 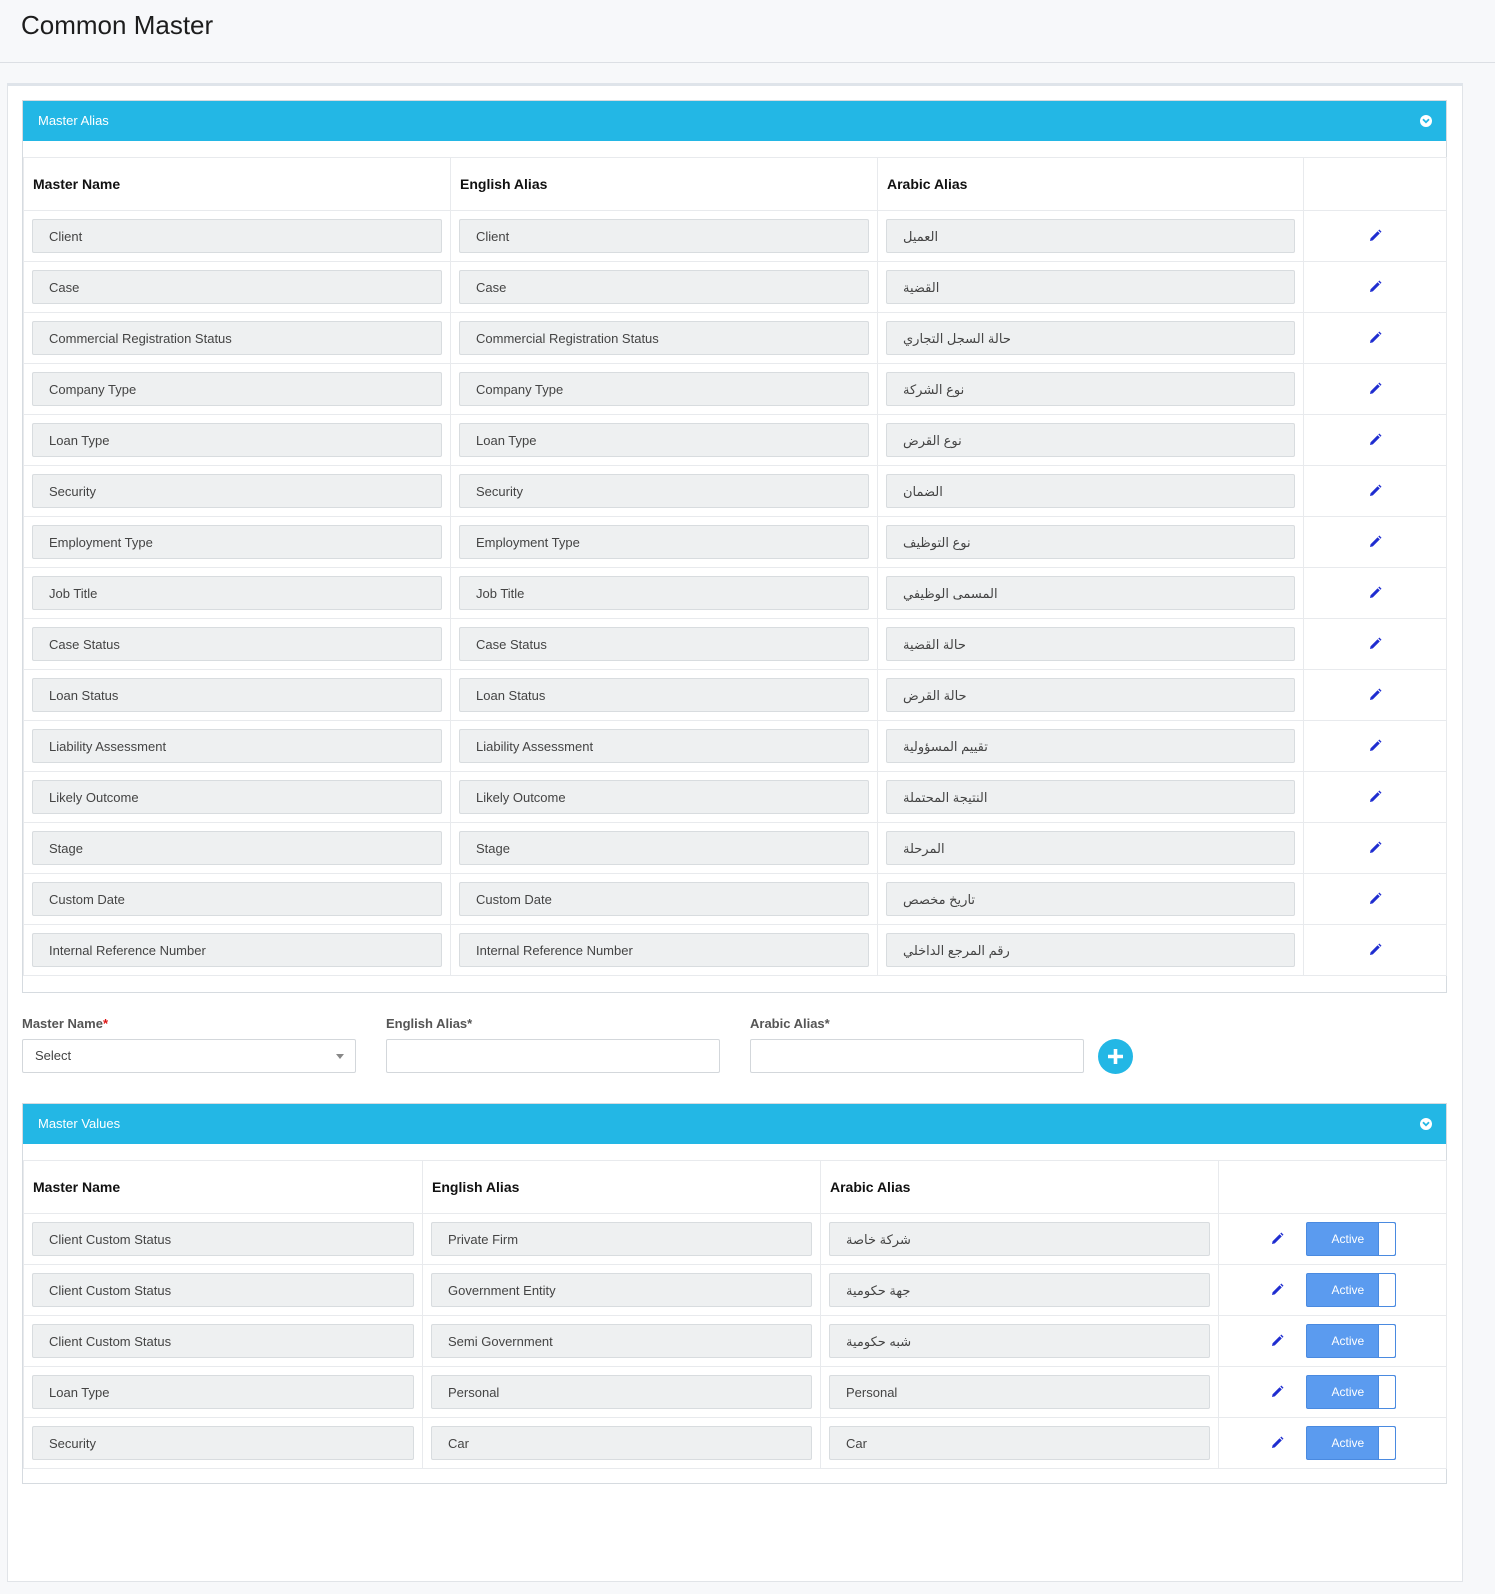 I want to click on master-name-cell: Company Type, so click(x=237, y=389).